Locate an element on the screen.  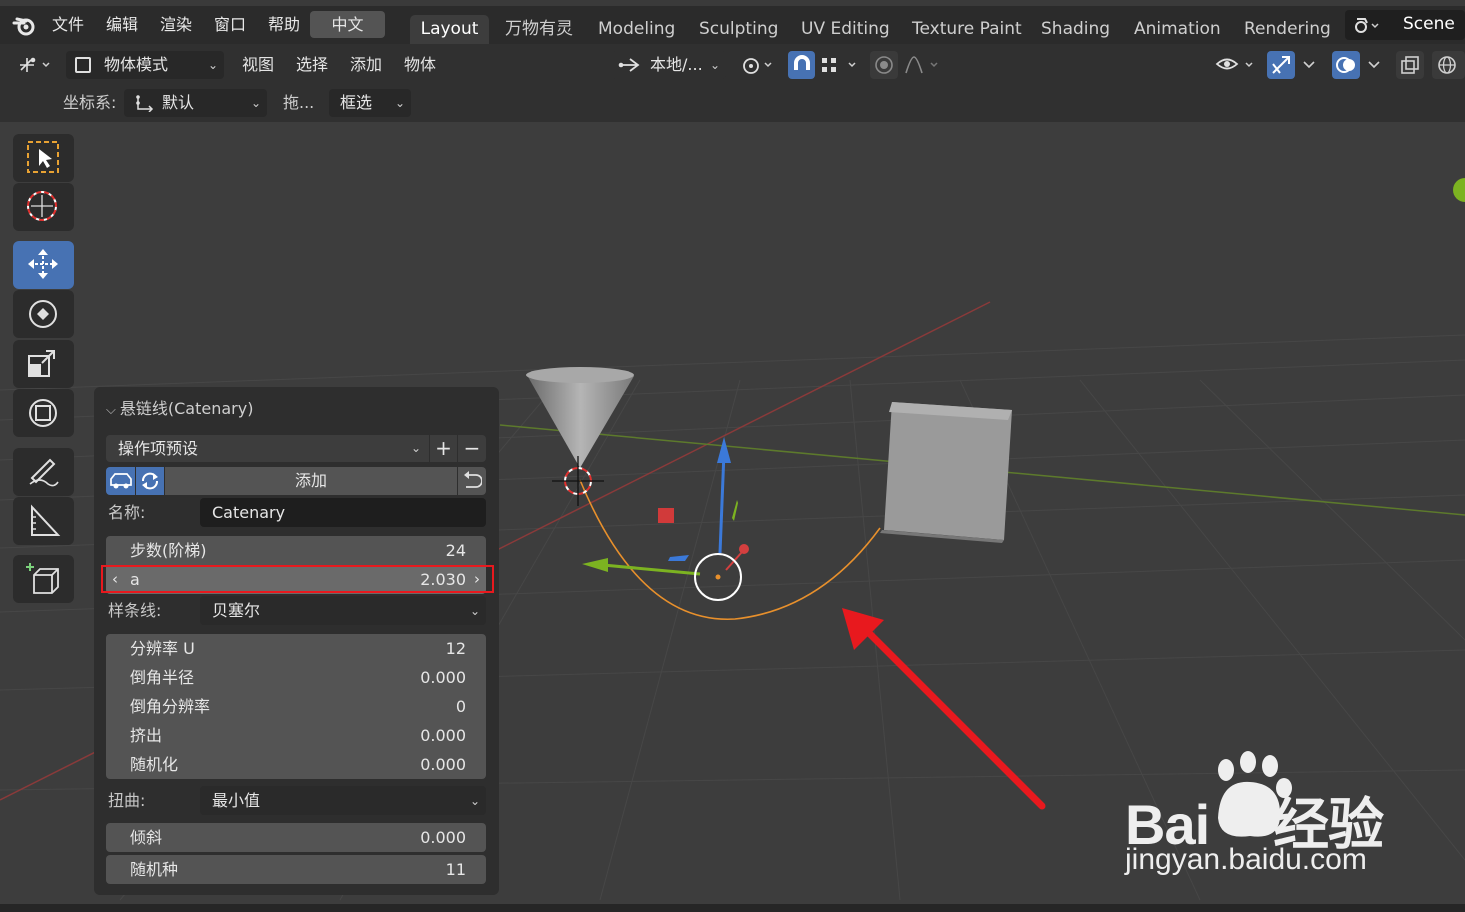
edit-mode-toggle is located at coordinates (120, 481).